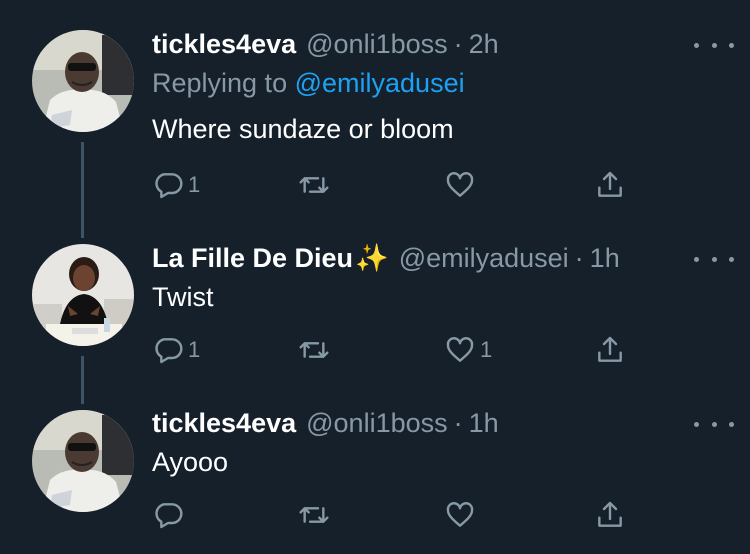 This screenshot has height=554, width=750. I want to click on user-handle: @emilyadusei, so click(484, 258).